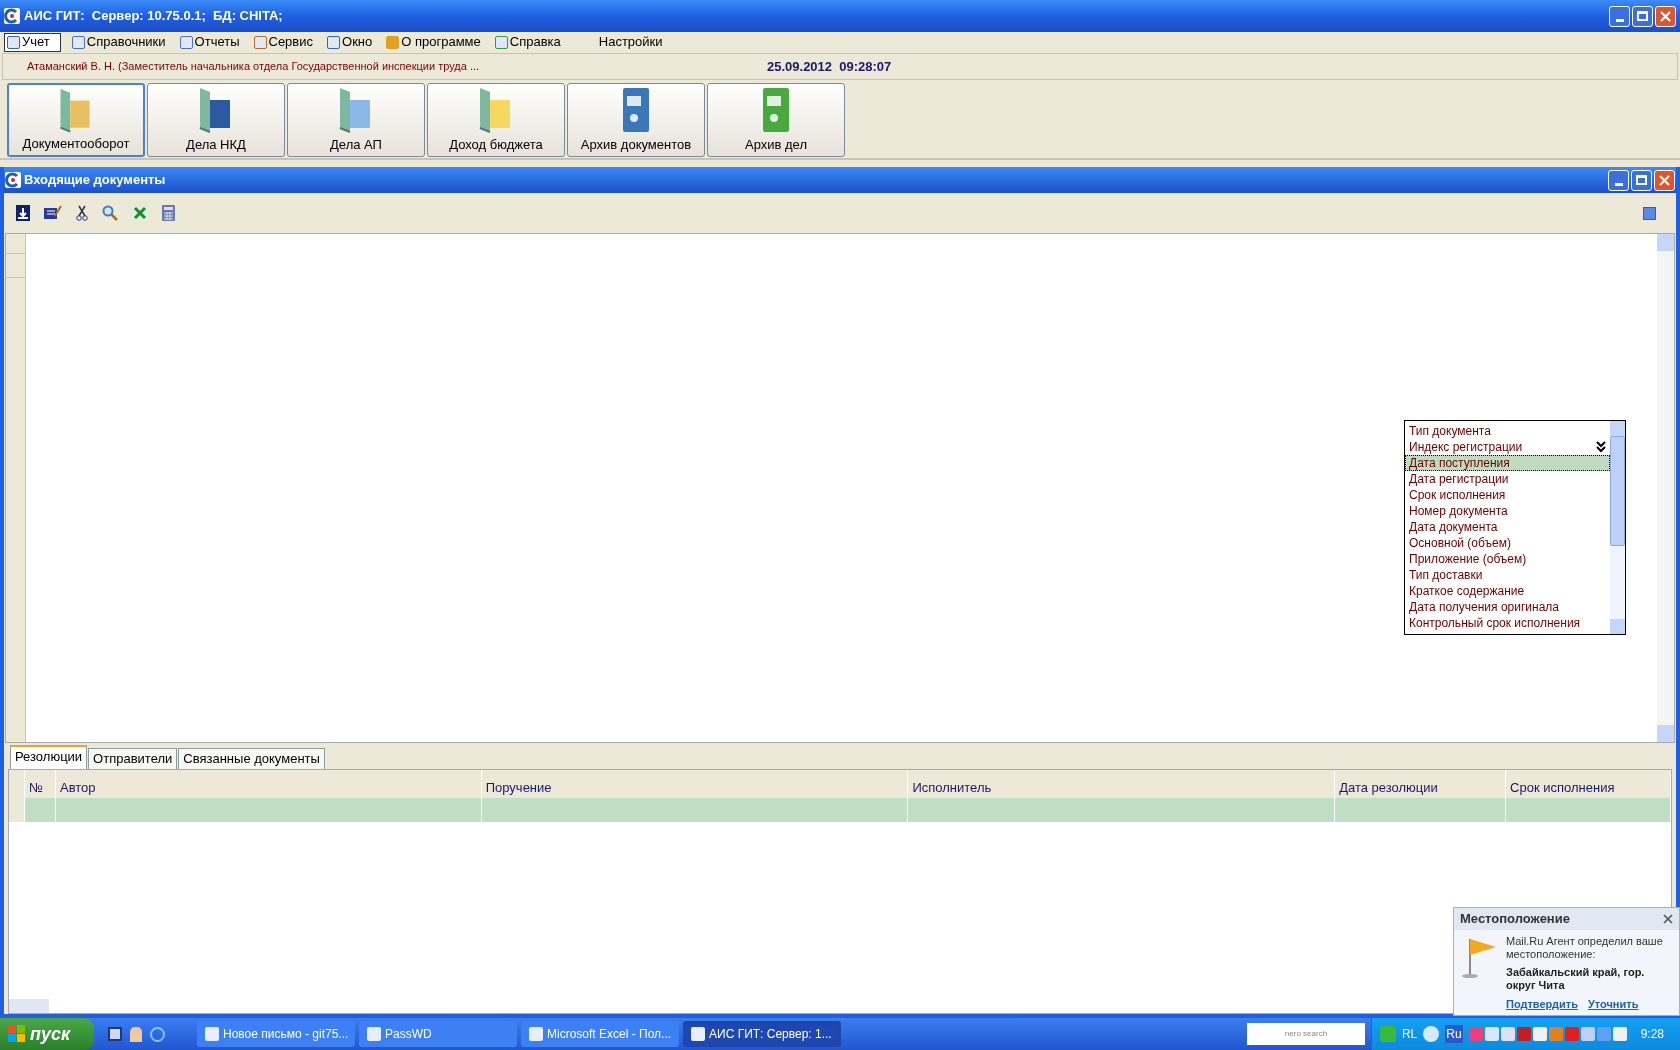  Describe the element at coordinates (1507, 591) in the screenshot. I see `field-list-item: Краткое содержание` at that location.